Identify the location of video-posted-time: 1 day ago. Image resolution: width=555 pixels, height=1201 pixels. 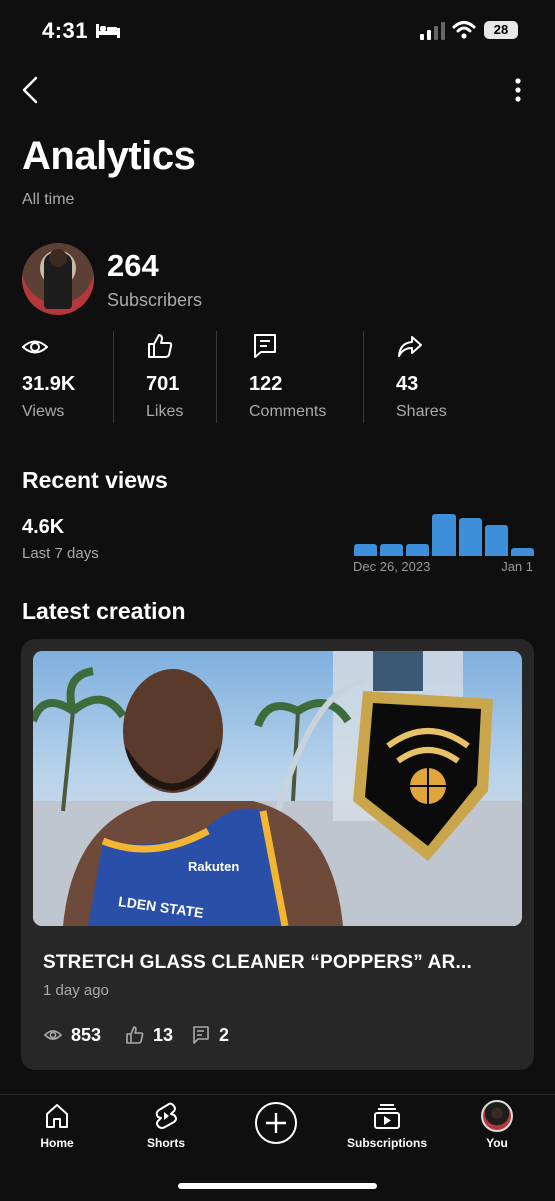
(76, 990).